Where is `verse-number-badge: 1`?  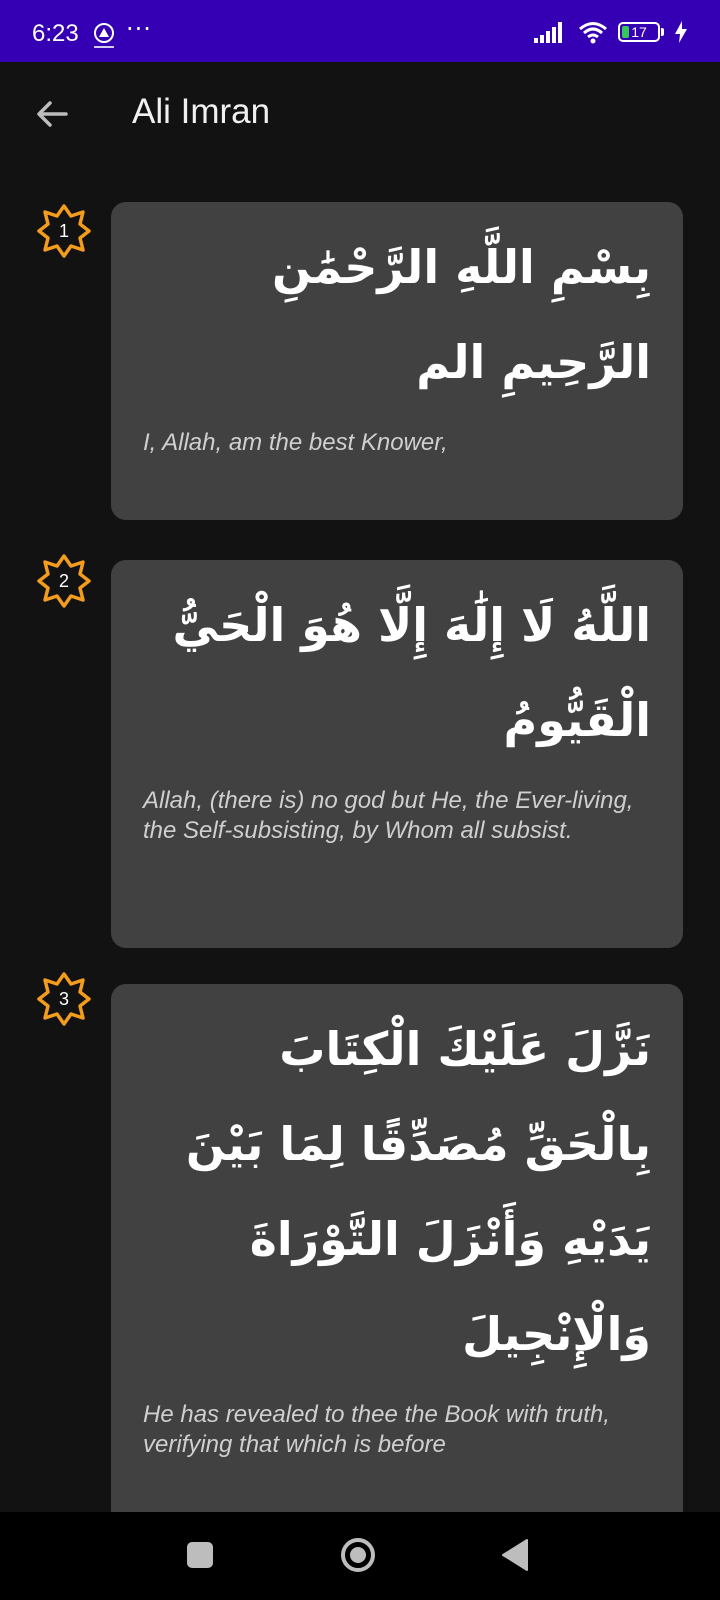
verse-number-badge: 1 is located at coordinates (64, 231).